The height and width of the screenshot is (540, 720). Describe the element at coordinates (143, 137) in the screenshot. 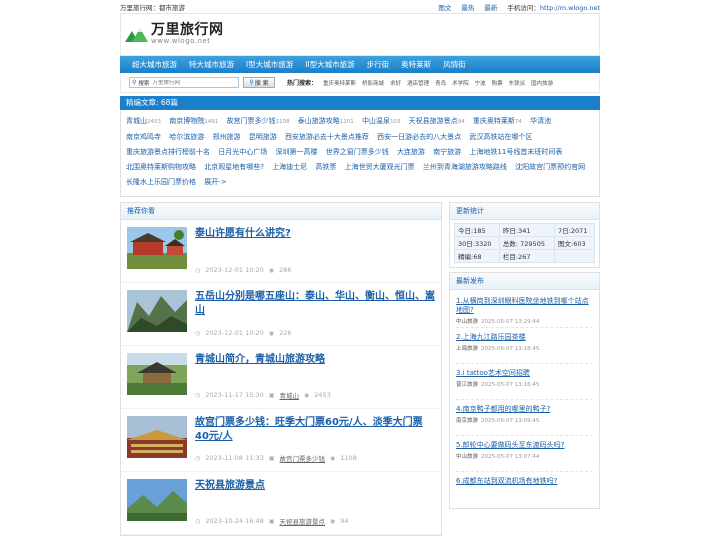

I see `featured-link: 南京鸡鸣寺` at that location.